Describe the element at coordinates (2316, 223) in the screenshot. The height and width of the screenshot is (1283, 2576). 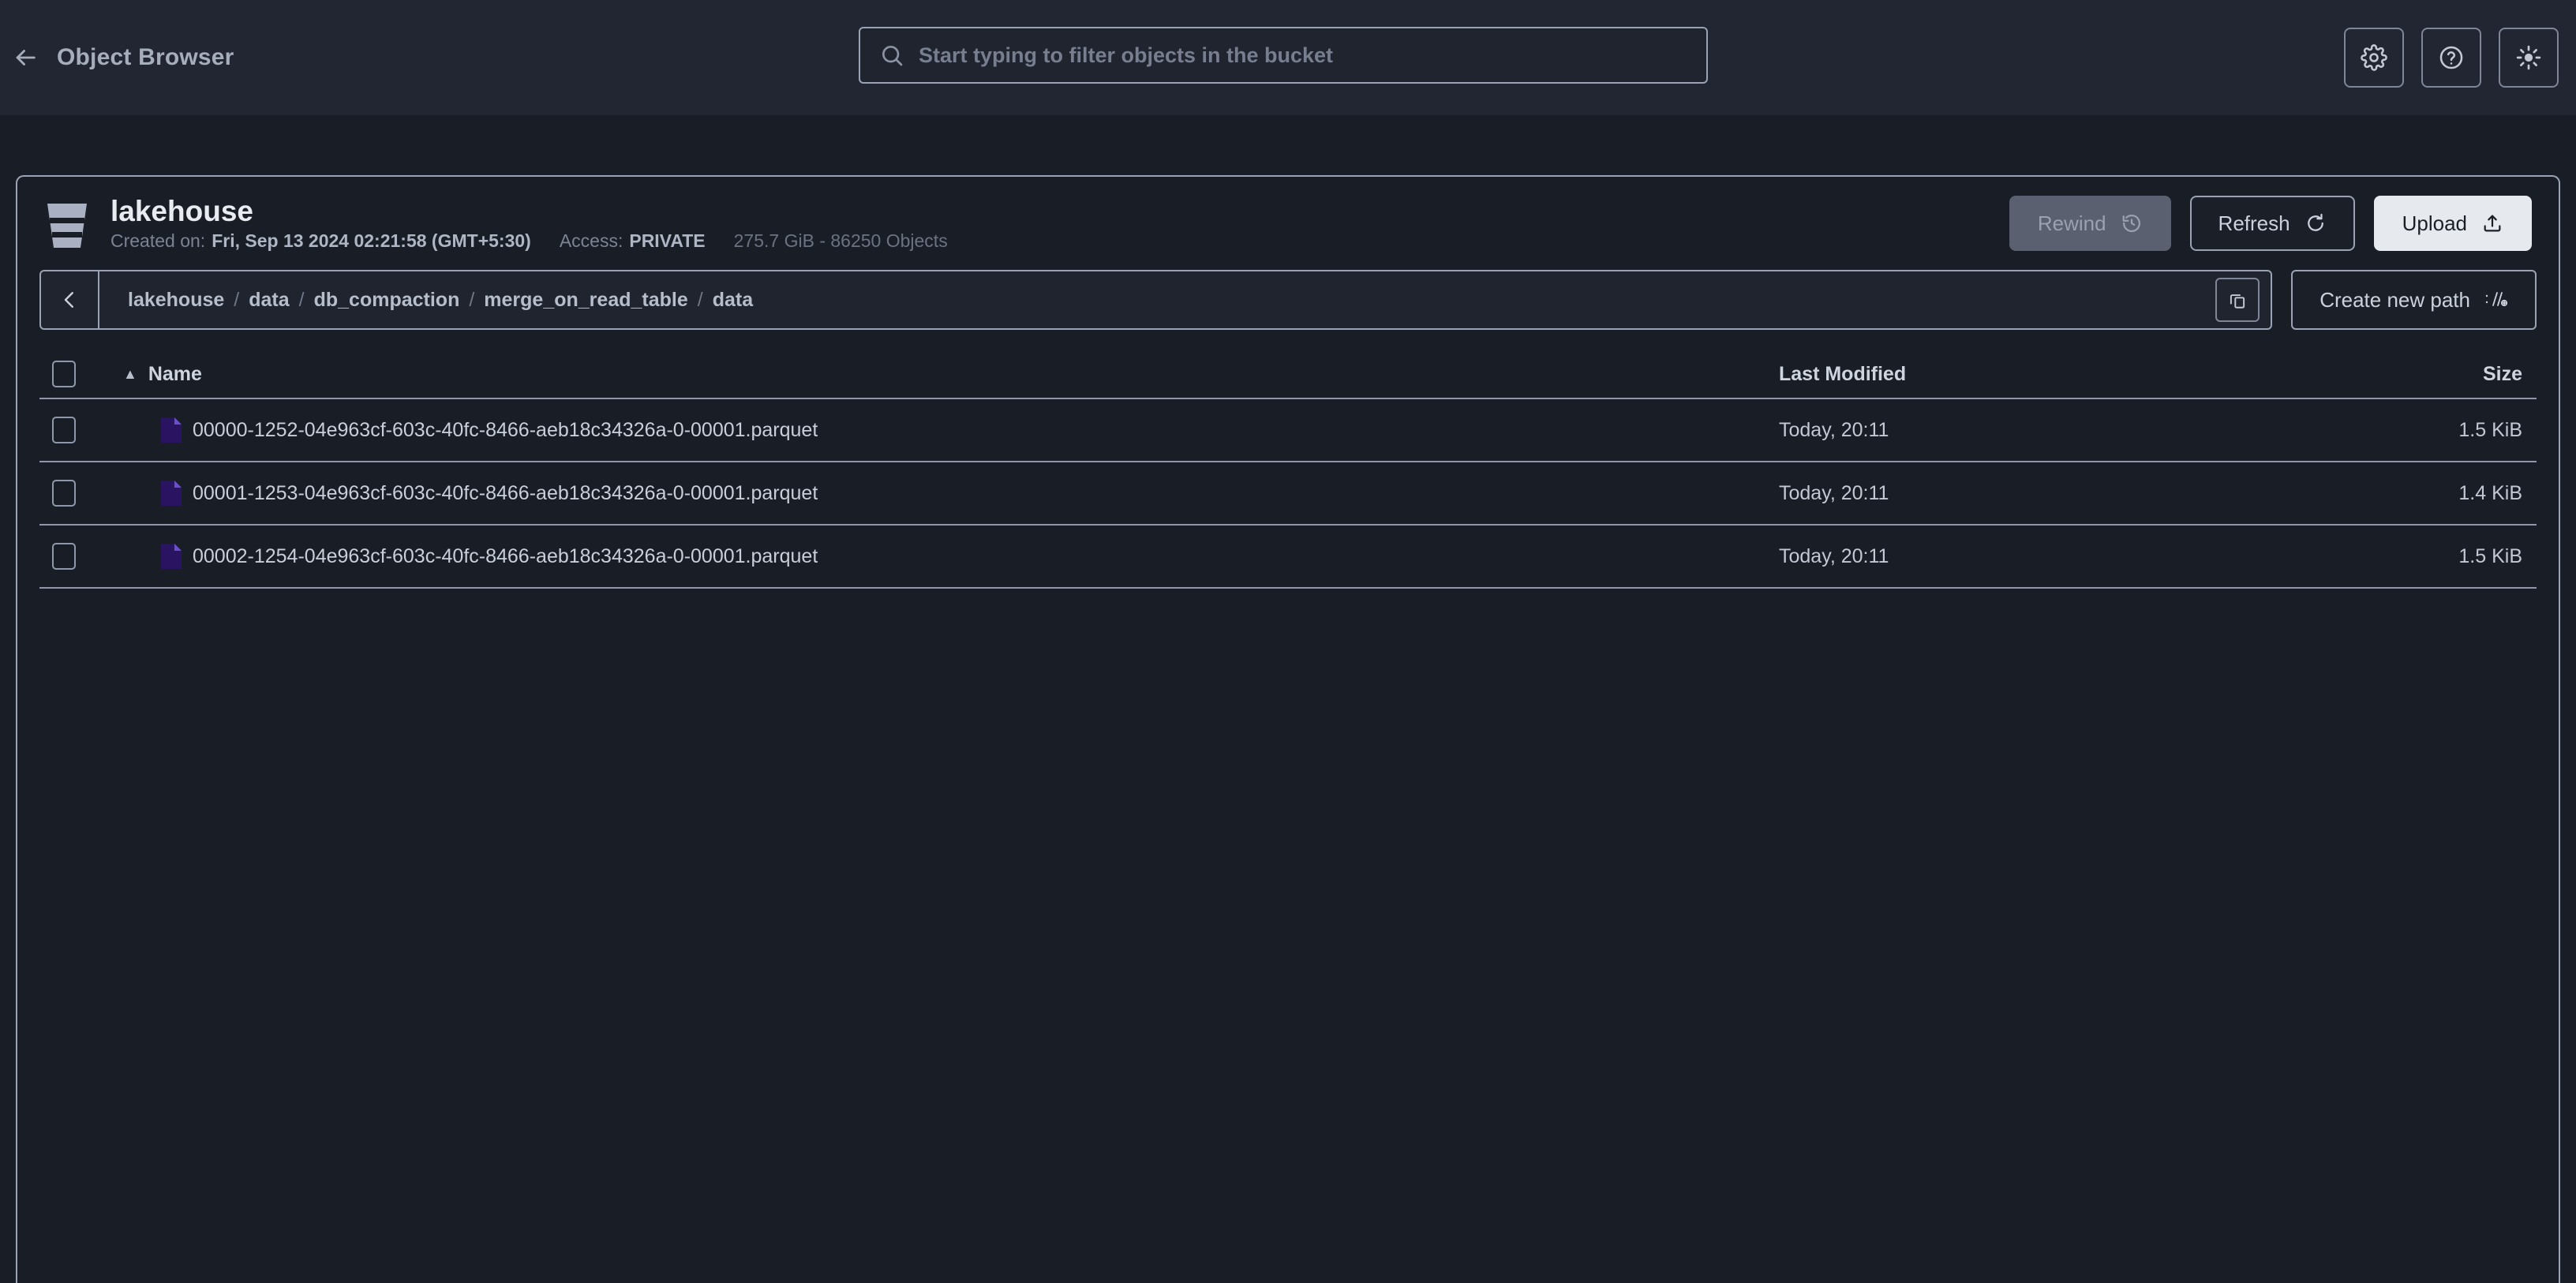
I see `refresh-icon` at that location.